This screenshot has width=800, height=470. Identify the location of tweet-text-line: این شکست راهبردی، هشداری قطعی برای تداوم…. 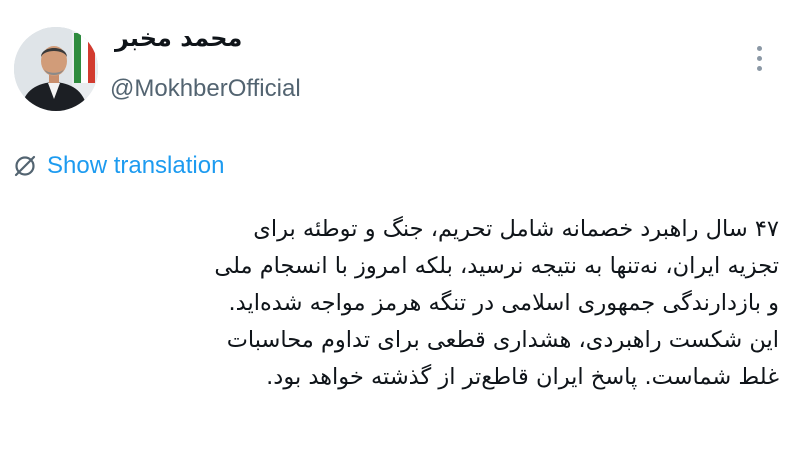
(502, 340).